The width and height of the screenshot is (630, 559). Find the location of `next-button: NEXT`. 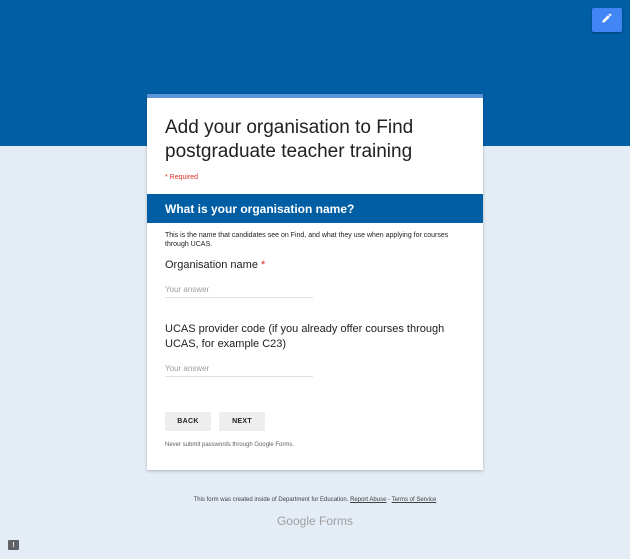

next-button: NEXT is located at coordinates (242, 421).